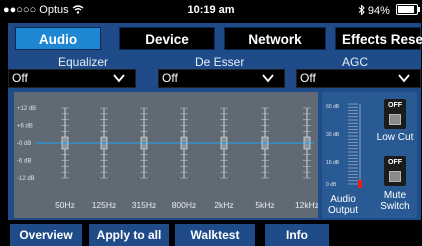 Image resolution: width=422 pixels, height=246 pixels. What do you see at coordinates (46, 235) in the screenshot?
I see `overview-button: Overview` at bounding box center [46, 235].